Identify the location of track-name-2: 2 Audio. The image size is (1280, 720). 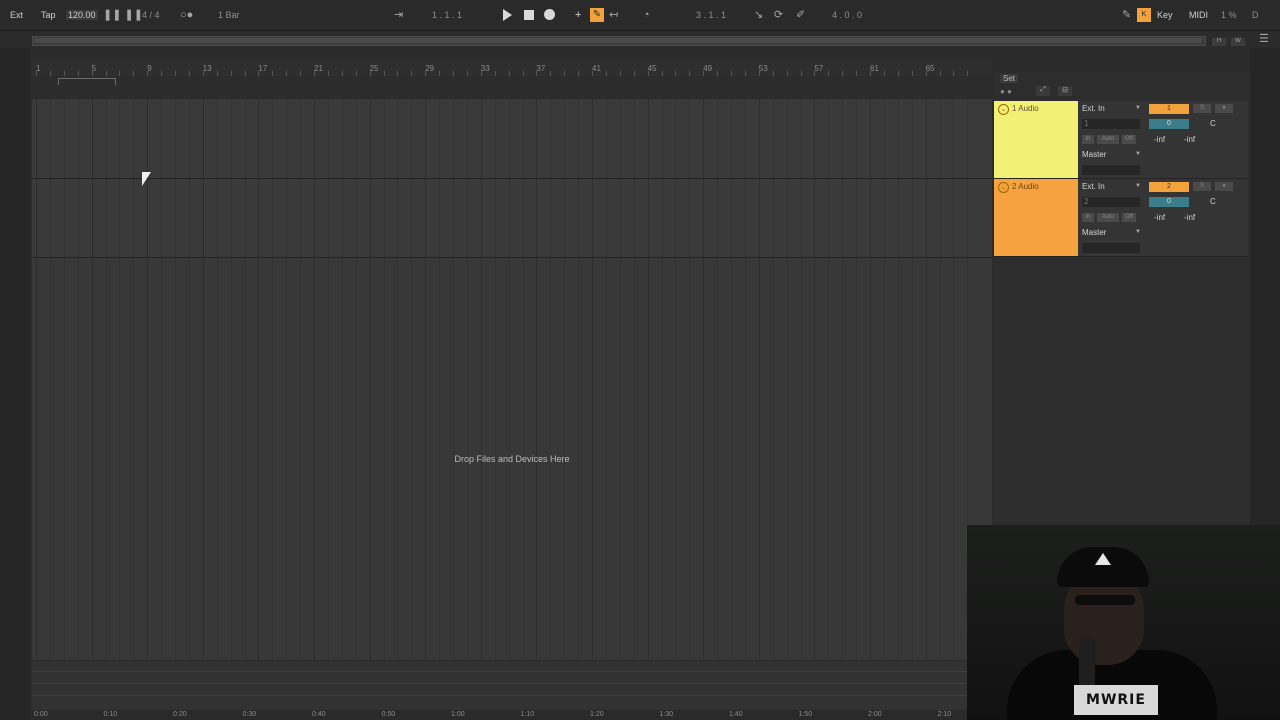
(1025, 186).